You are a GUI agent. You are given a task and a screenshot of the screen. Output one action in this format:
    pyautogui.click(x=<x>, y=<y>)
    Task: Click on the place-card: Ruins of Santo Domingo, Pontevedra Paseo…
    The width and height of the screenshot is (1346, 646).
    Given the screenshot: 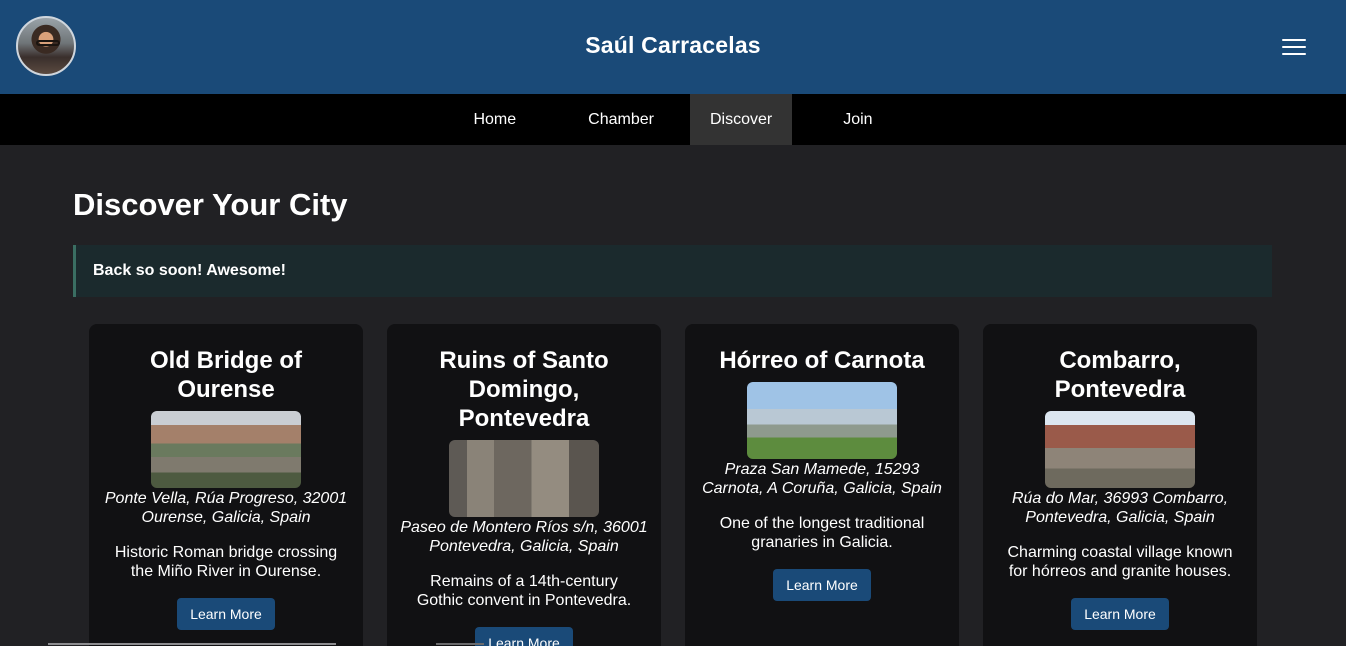 What is the action you would take?
    pyautogui.click(x=524, y=485)
    